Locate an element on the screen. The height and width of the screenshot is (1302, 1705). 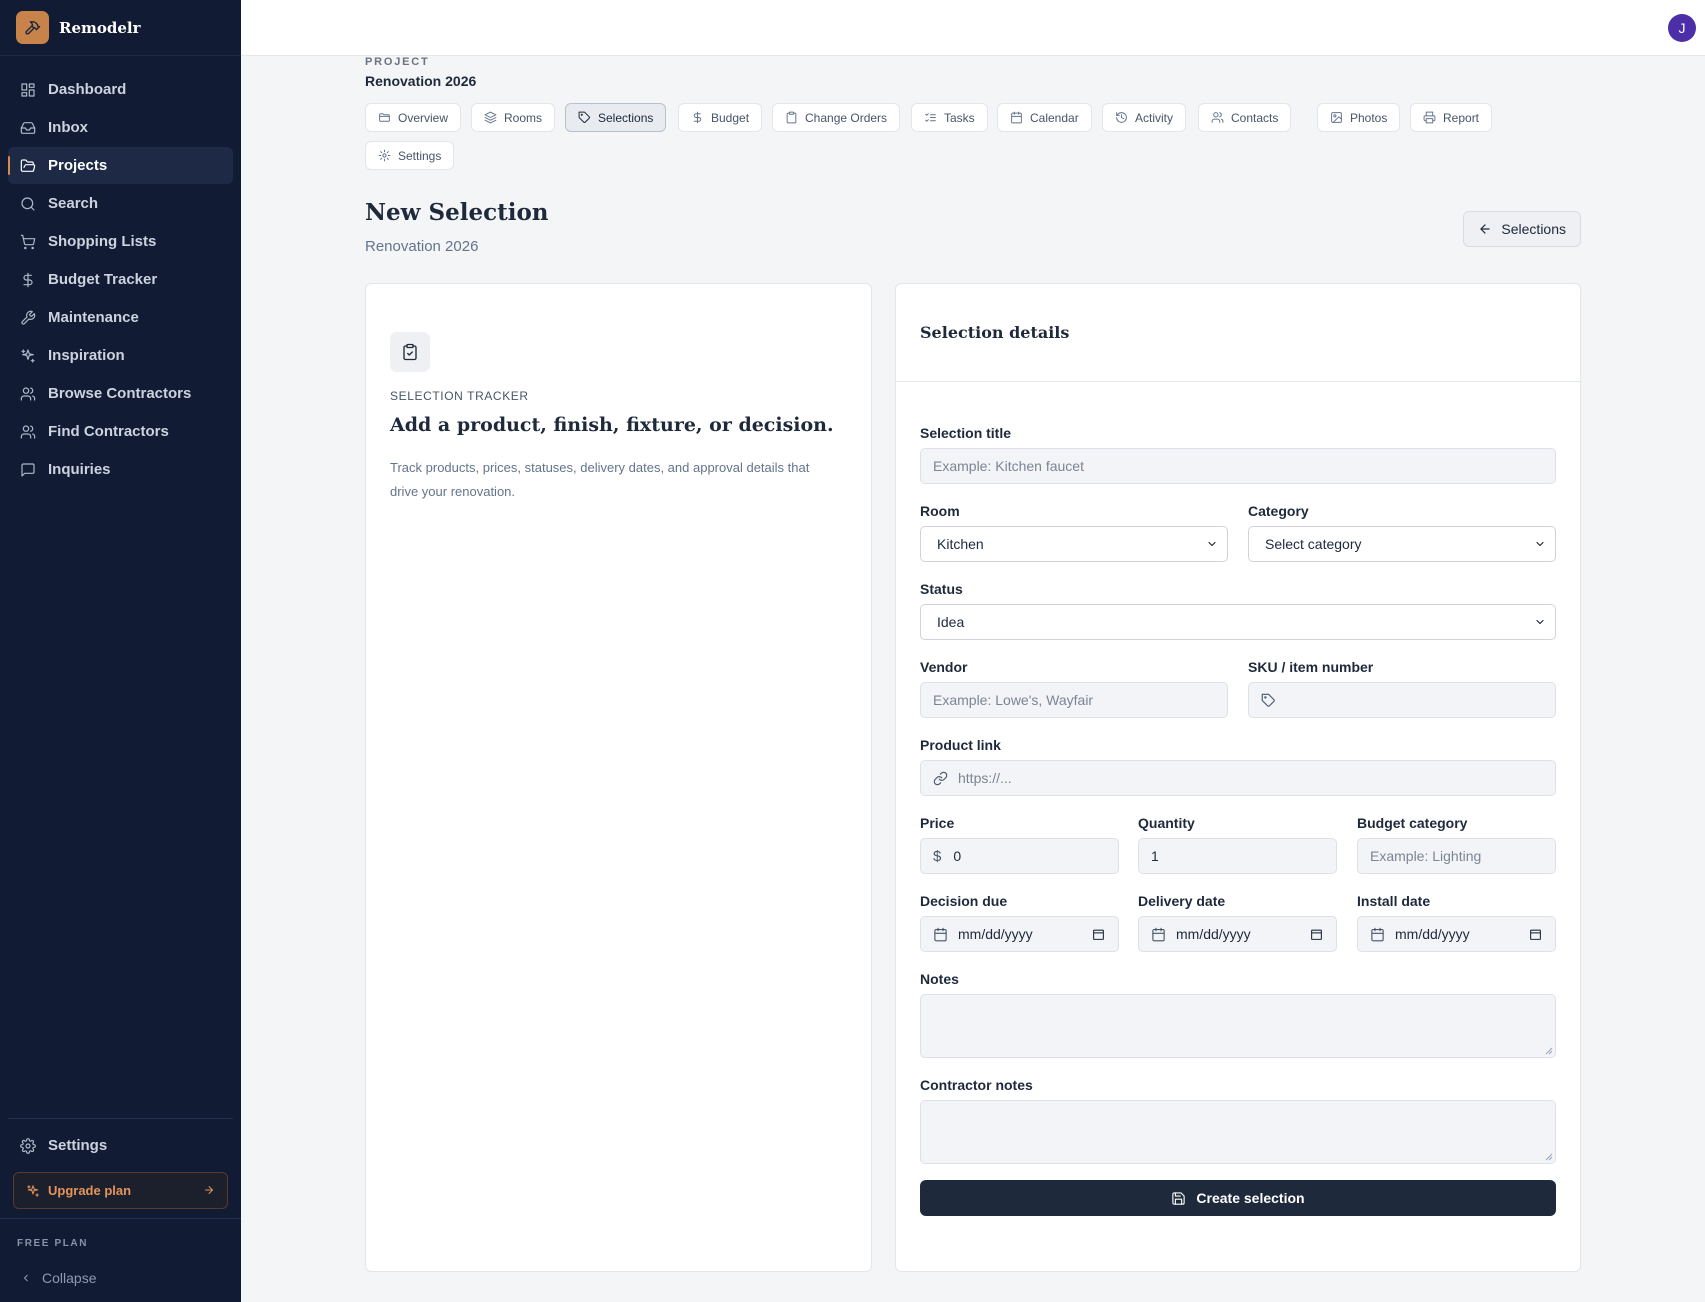
quantity-input: 1 is located at coordinates (1237, 856).